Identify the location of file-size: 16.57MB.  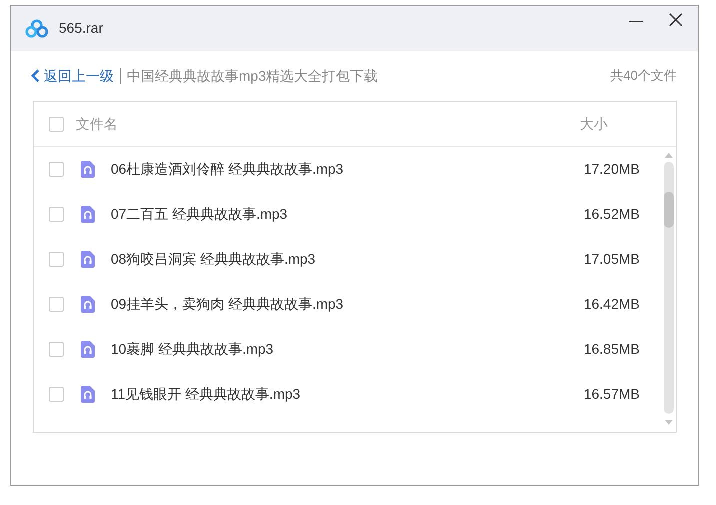
(612, 394).